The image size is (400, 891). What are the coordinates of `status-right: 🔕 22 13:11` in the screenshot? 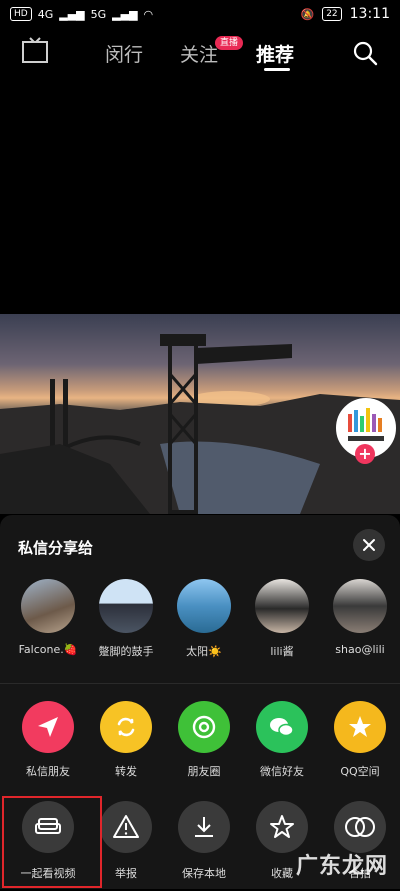 It's located at (345, 14).